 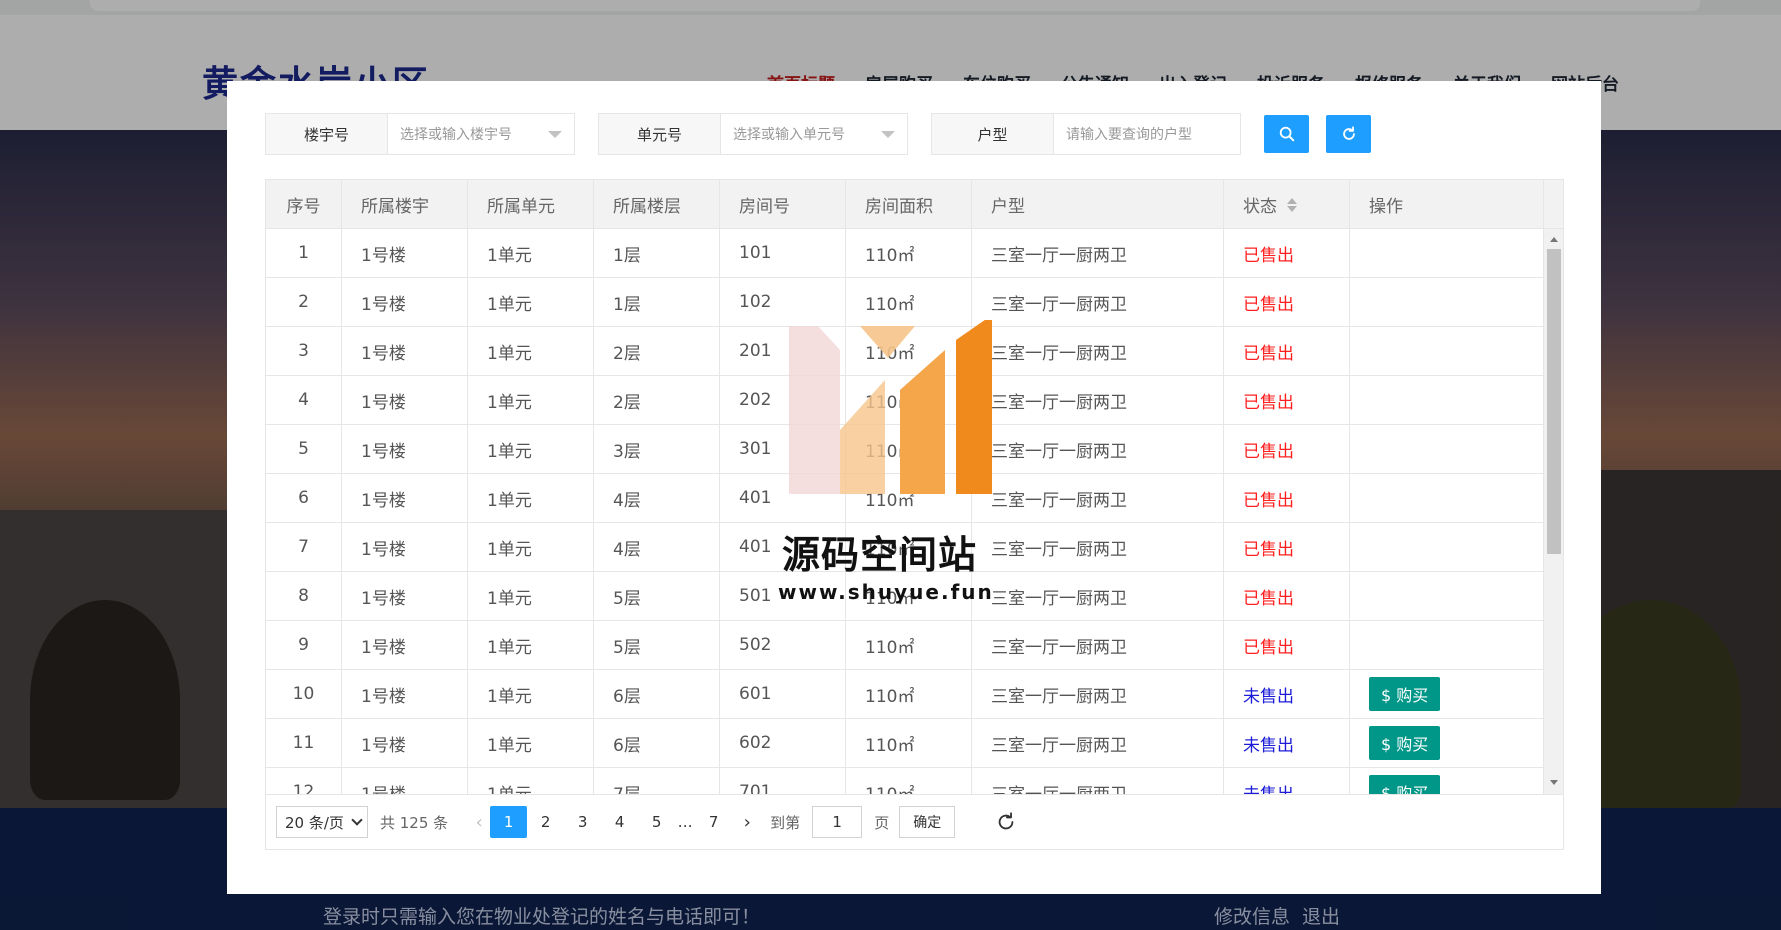 What do you see at coordinates (814, 134) in the screenshot?
I see `unit-select: 选择或输入单元号` at bounding box center [814, 134].